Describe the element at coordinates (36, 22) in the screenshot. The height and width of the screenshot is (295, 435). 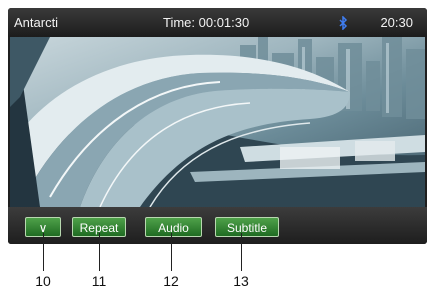
I see `source-name: Antarcti` at that location.